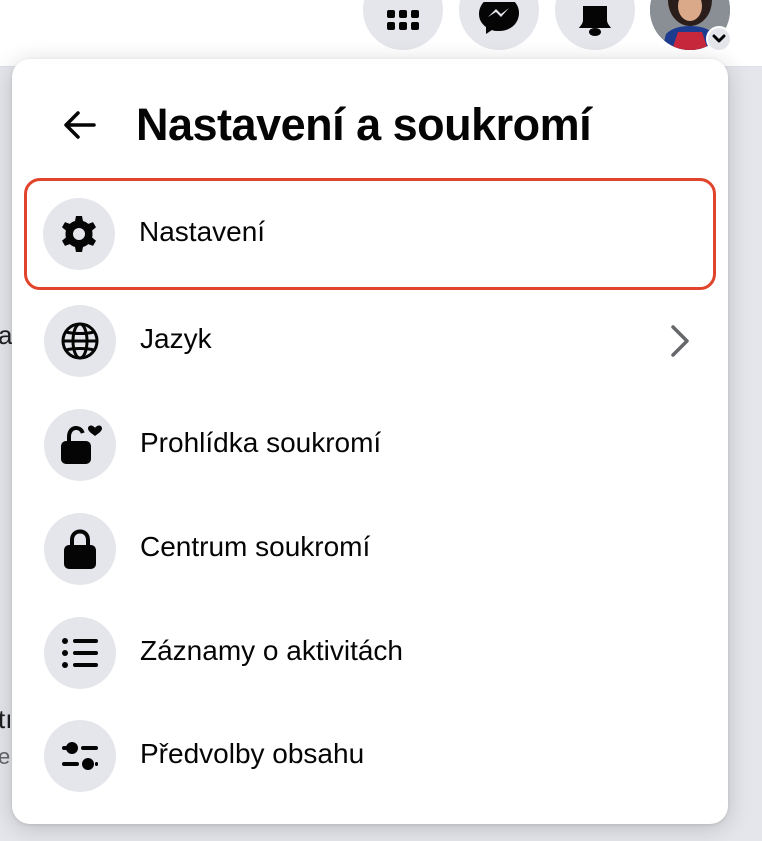 Image resolution: width=762 pixels, height=841 pixels. I want to click on chevron-down-icon, so click(719, 38).